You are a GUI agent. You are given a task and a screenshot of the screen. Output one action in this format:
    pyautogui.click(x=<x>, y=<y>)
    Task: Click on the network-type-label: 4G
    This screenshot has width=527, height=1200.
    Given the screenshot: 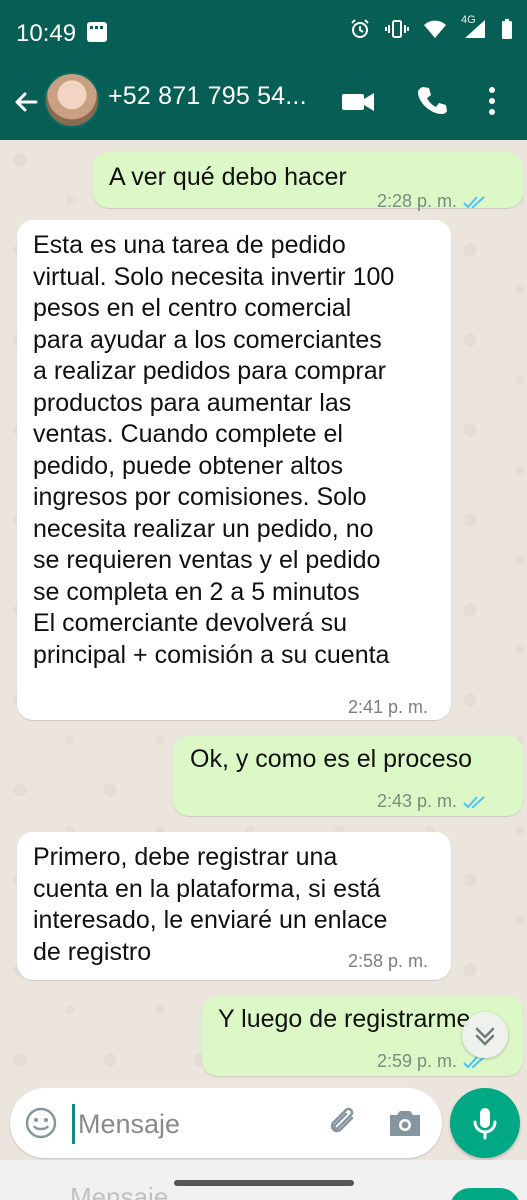 What is the action you would take?
    pyautogui.click(x=468, y=20)
    